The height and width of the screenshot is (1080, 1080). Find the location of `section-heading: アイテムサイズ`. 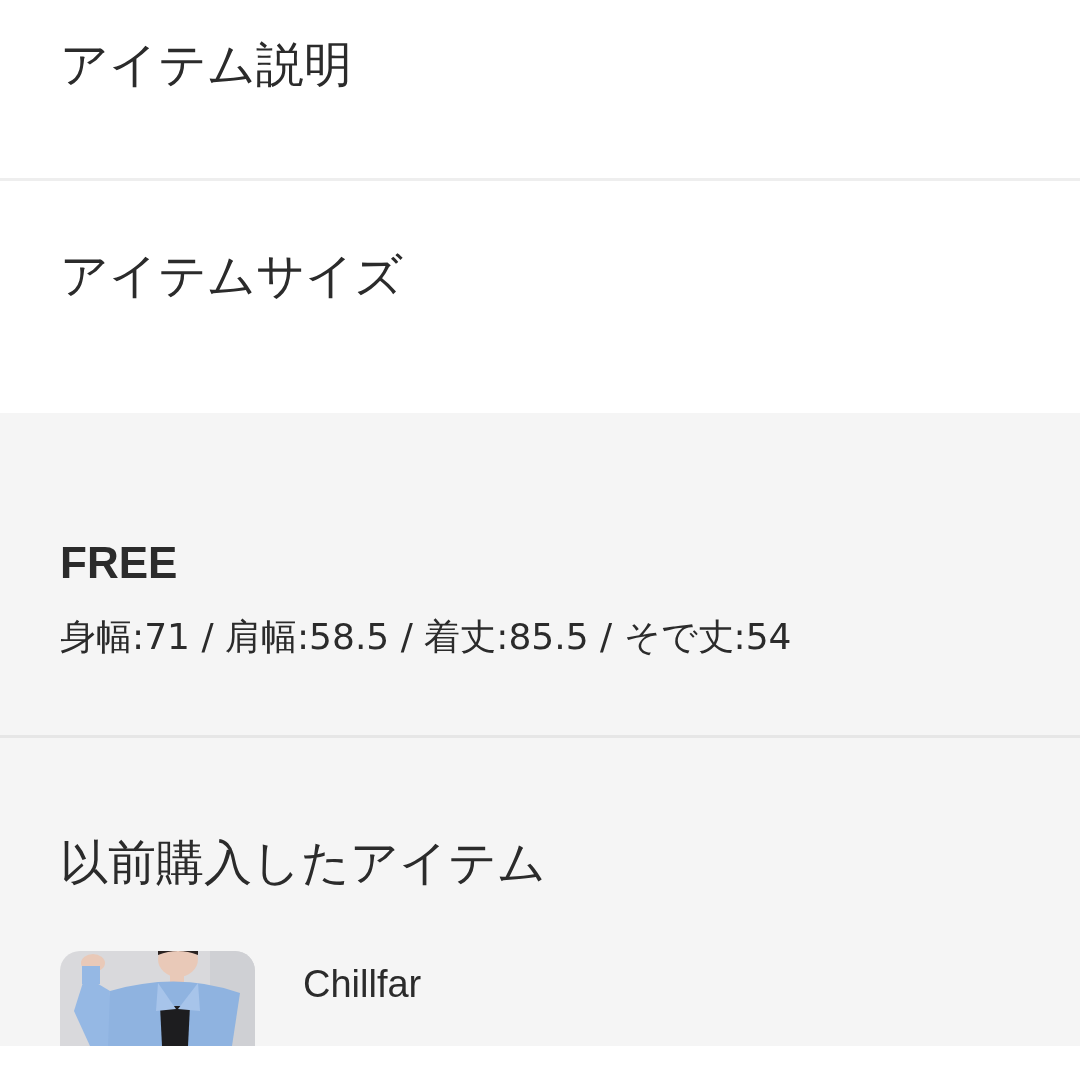

section-heading: アイテムサイズ is located at coordinates (540, 275).